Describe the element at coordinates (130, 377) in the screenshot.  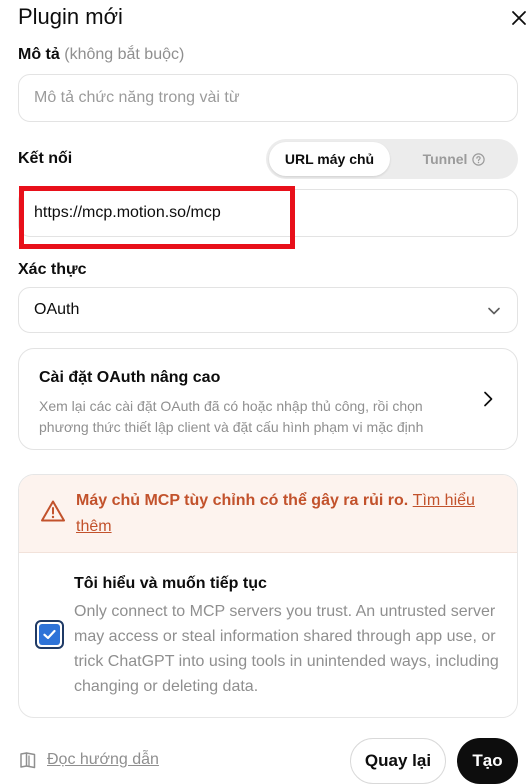
I see `advanced-oauth-title: Cài đặt OAuth nâng cao` at that location.